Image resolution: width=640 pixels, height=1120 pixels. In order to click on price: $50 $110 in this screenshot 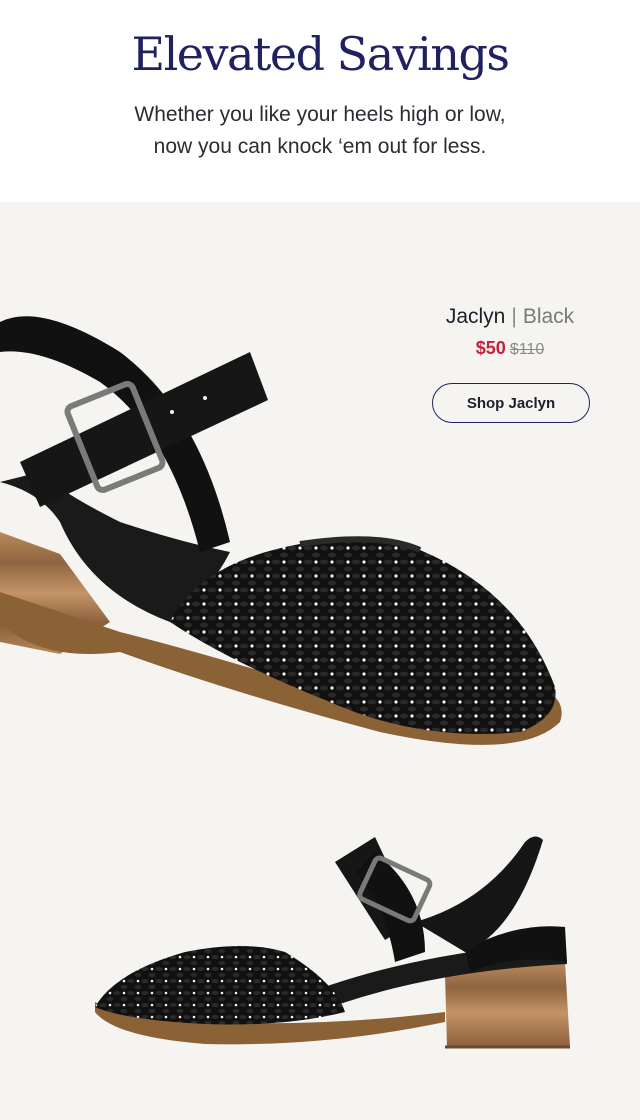, I will do `click(510, 349)`.